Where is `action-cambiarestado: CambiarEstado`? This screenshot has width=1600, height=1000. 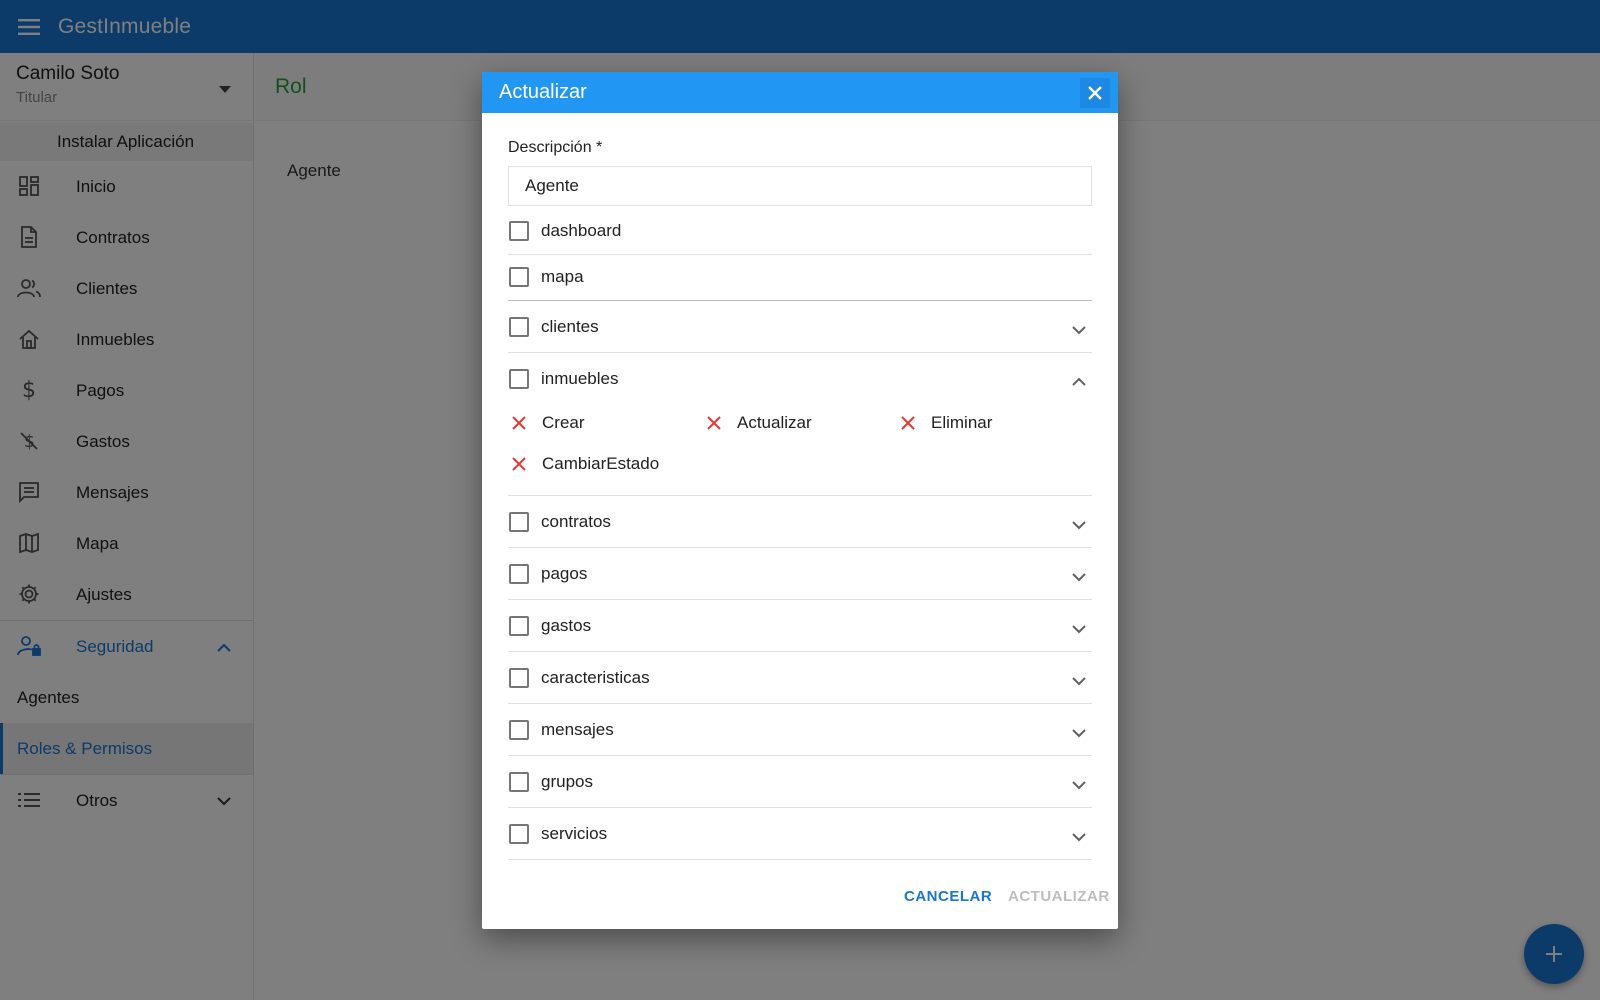
action-cambiarestado: CambiarEstado is located at coordinates (584, 464).